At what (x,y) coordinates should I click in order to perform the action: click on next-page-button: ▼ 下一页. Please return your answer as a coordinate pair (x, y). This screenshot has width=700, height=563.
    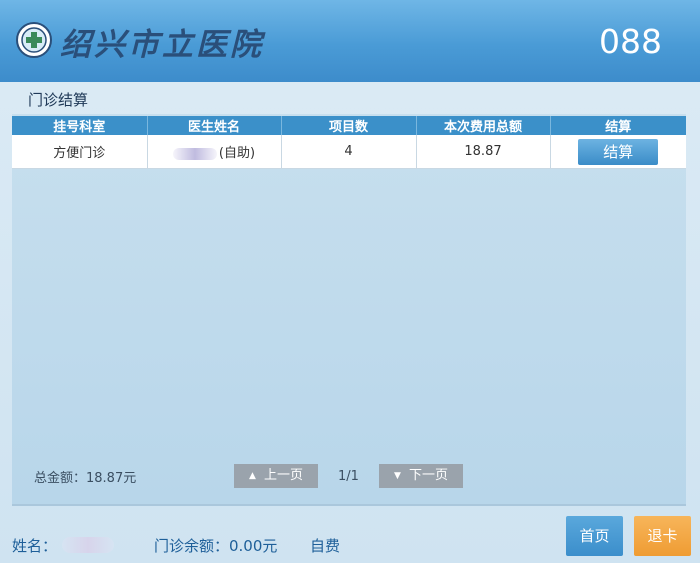
    Looking at the image, I should click on (421, 476).